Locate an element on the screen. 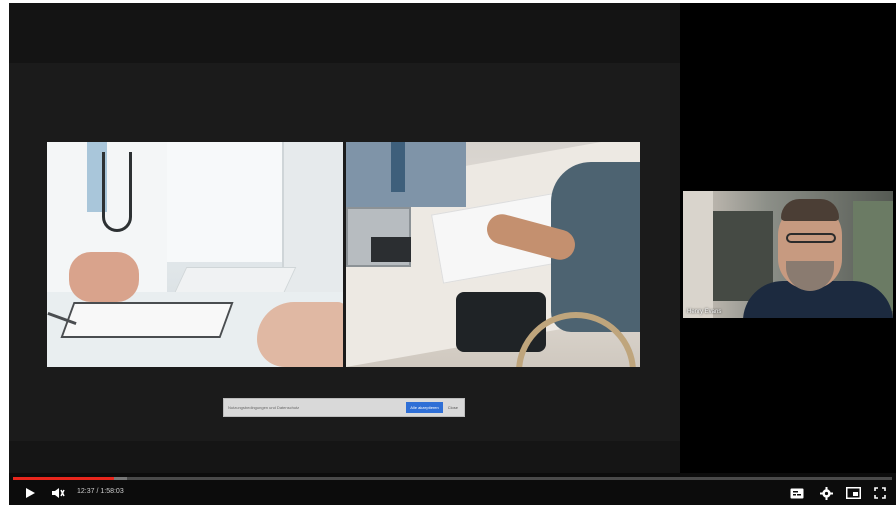  subtitles-icon is located at coordinates (797, 493).